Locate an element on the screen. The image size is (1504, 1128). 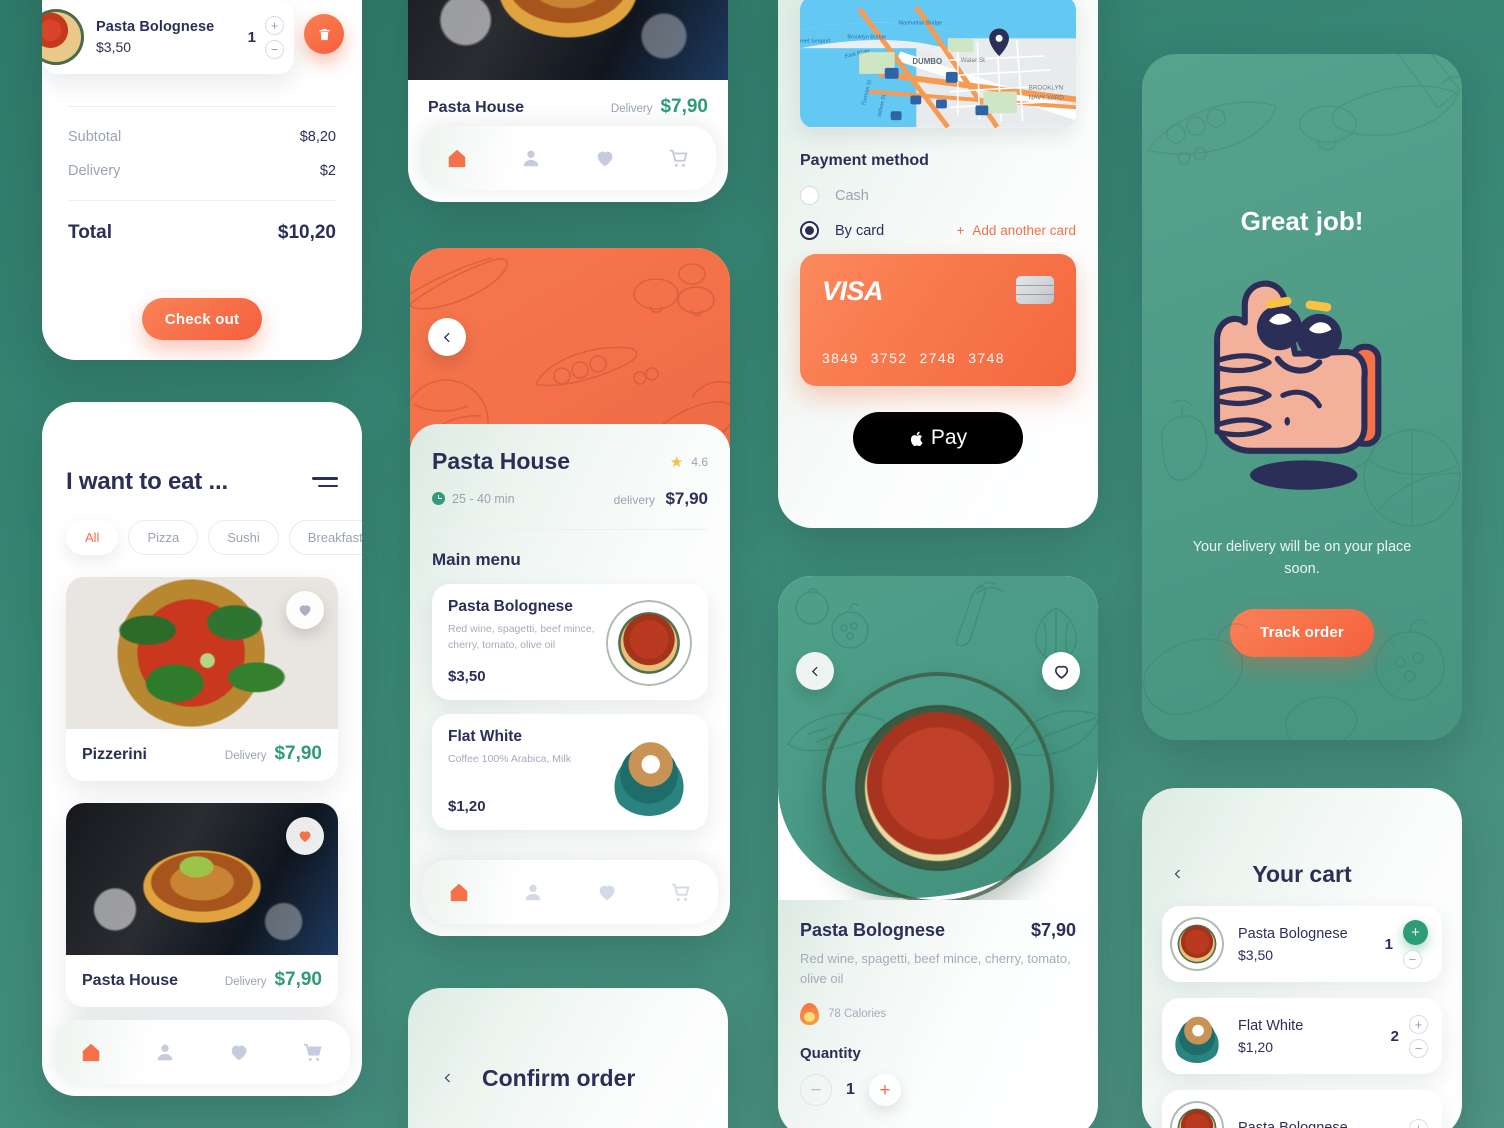
add-another-card-button: + Add another card is located at coordinates (1016, 230).